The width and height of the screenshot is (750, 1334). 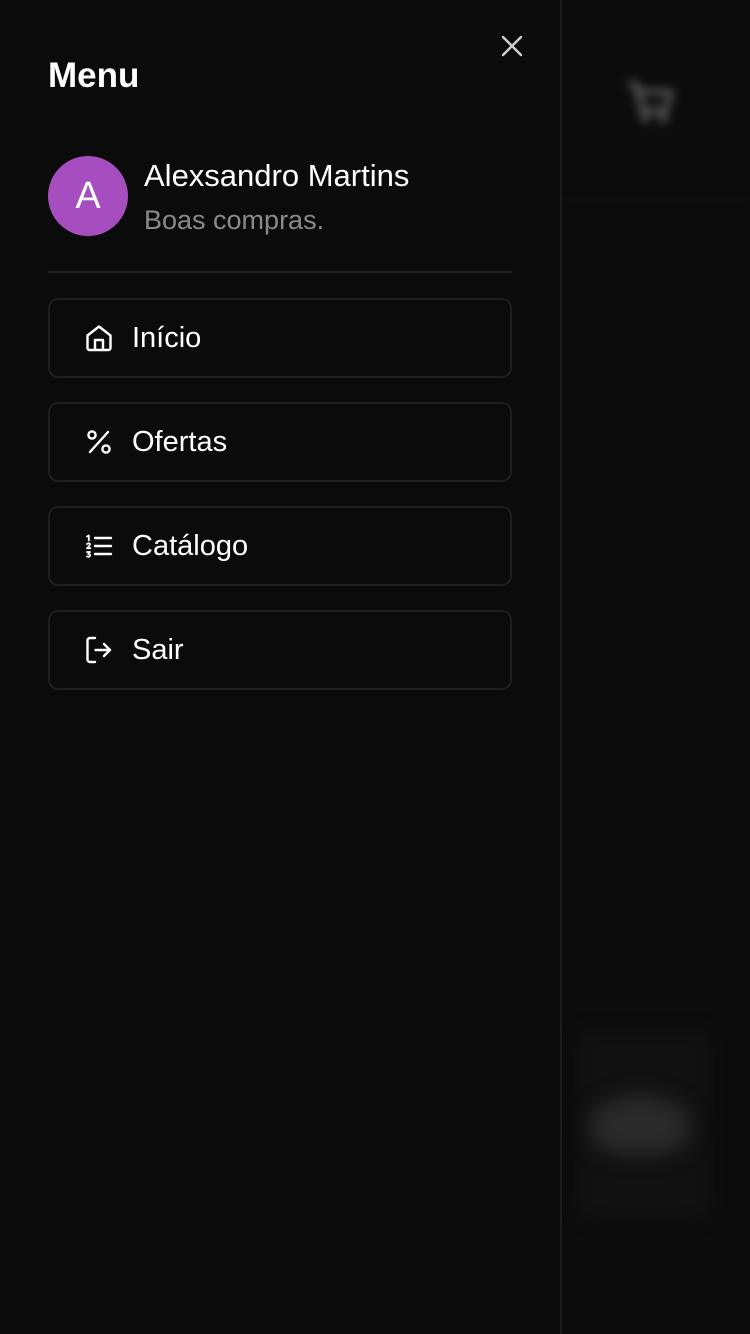 What do you see at coordinates (167, 338) in the screenshot?
I see `menu-item-label: Início` at bounding box center [167, 338].